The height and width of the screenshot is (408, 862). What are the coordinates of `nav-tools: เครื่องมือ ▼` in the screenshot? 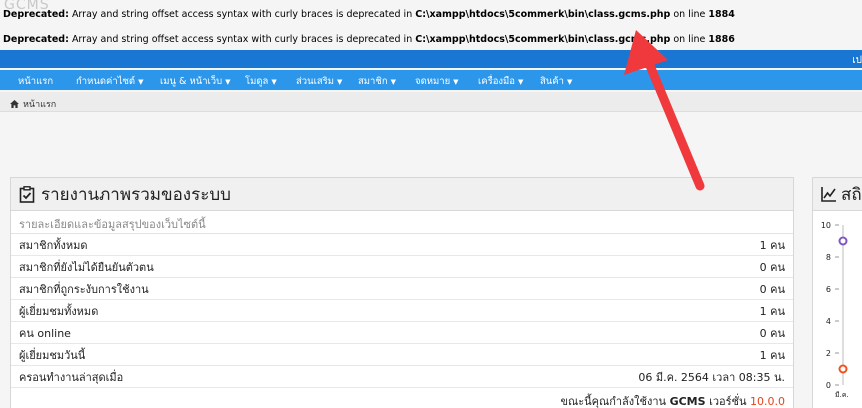 It's located at (500, 81).